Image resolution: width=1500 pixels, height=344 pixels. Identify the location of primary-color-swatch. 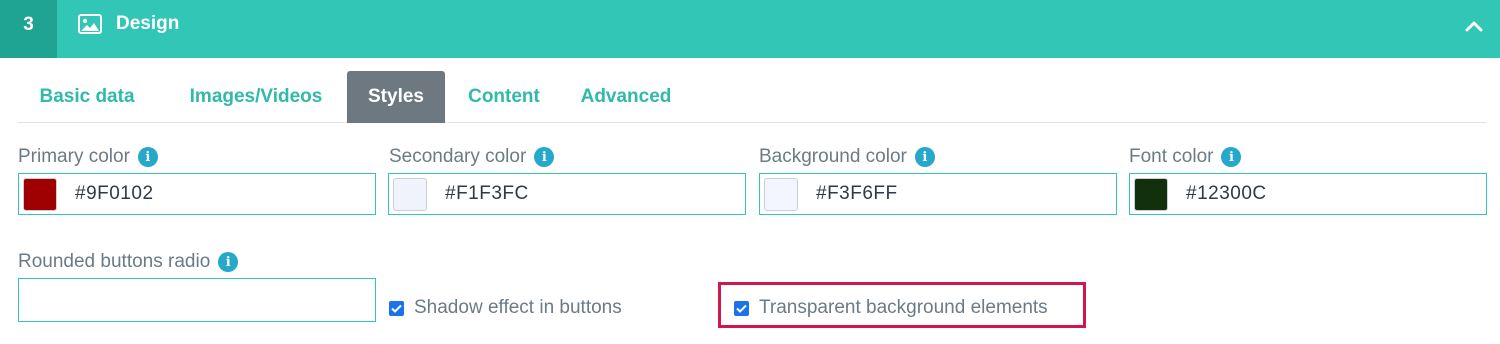
(40, 194).